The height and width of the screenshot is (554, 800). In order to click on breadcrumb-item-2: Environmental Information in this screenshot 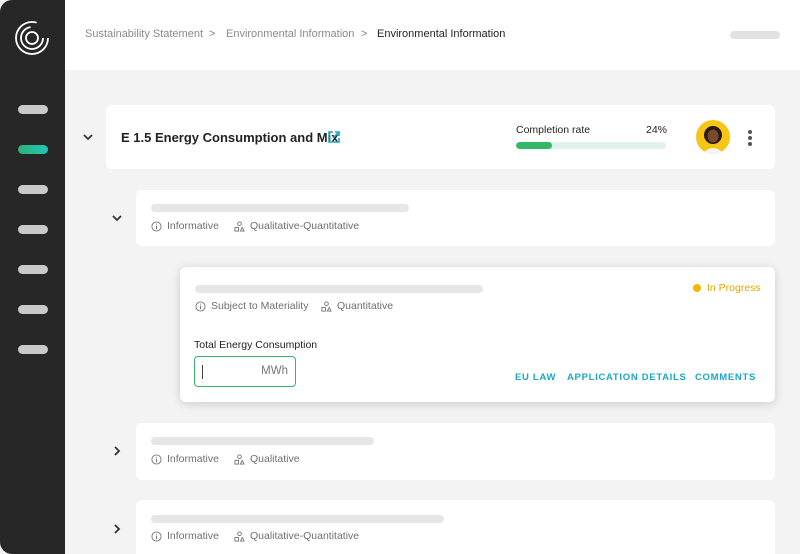, I will do `click(290, 34)`.